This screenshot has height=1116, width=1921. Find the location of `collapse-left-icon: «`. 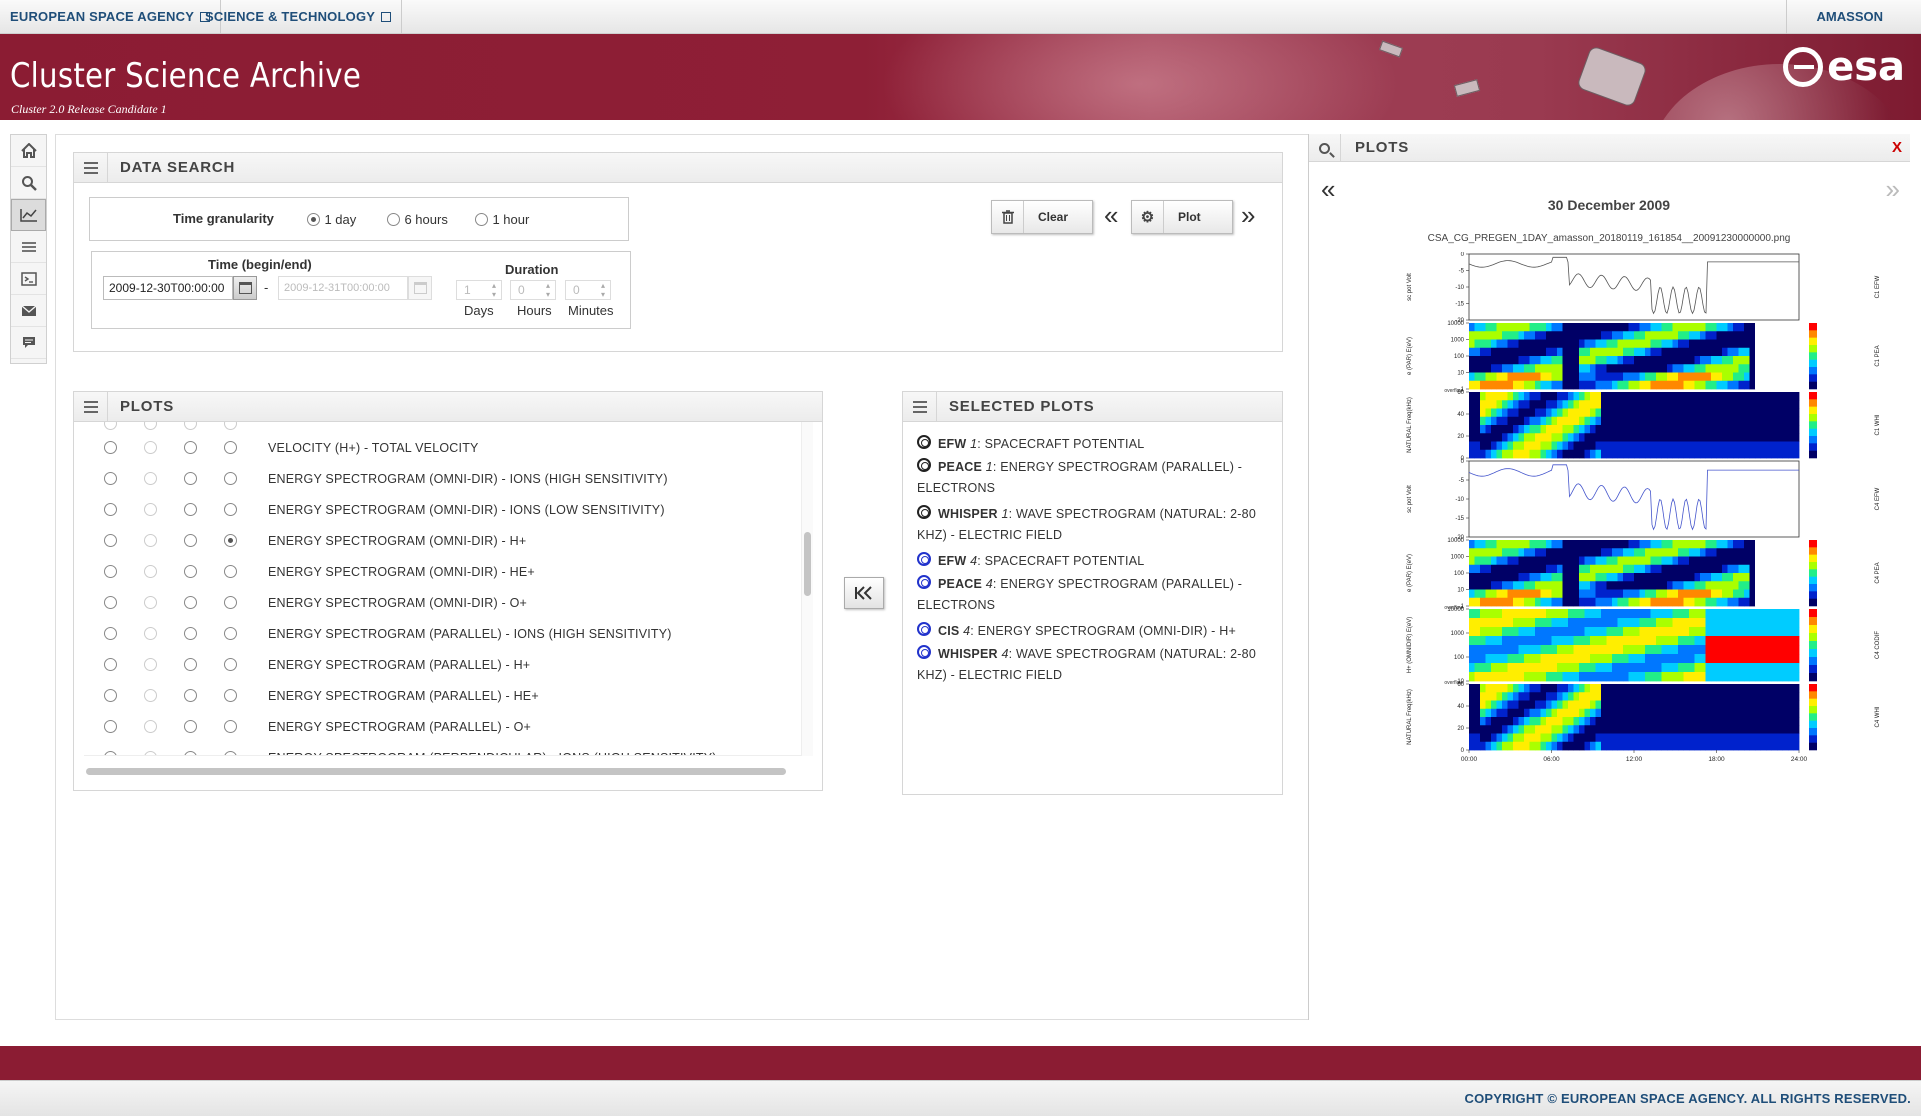

collapse-left-icon: « is located at coordinates (1111, 215).